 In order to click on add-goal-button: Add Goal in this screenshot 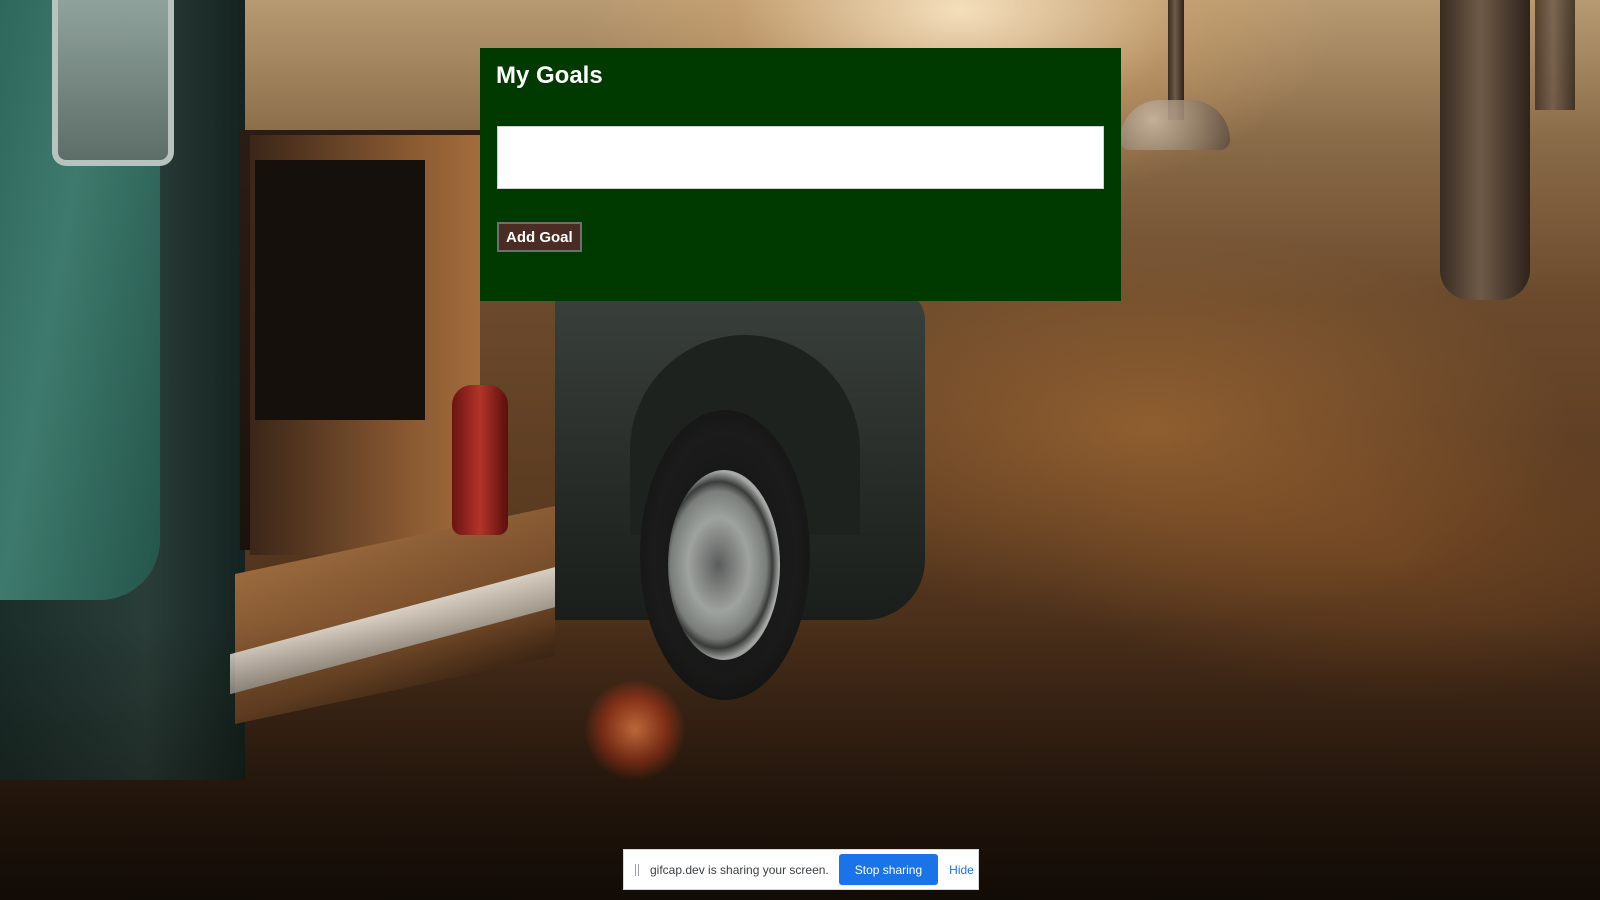, I will do `click(539, 237)`.